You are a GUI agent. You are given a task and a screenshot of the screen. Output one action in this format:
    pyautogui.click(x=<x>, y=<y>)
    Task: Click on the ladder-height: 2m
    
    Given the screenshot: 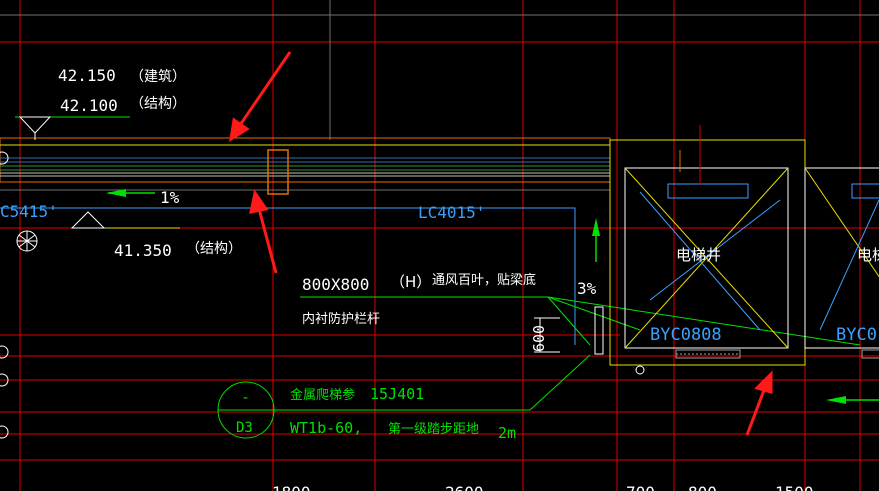 What is the action you would take?
    pyautogui.click(x=507, y=433)
    